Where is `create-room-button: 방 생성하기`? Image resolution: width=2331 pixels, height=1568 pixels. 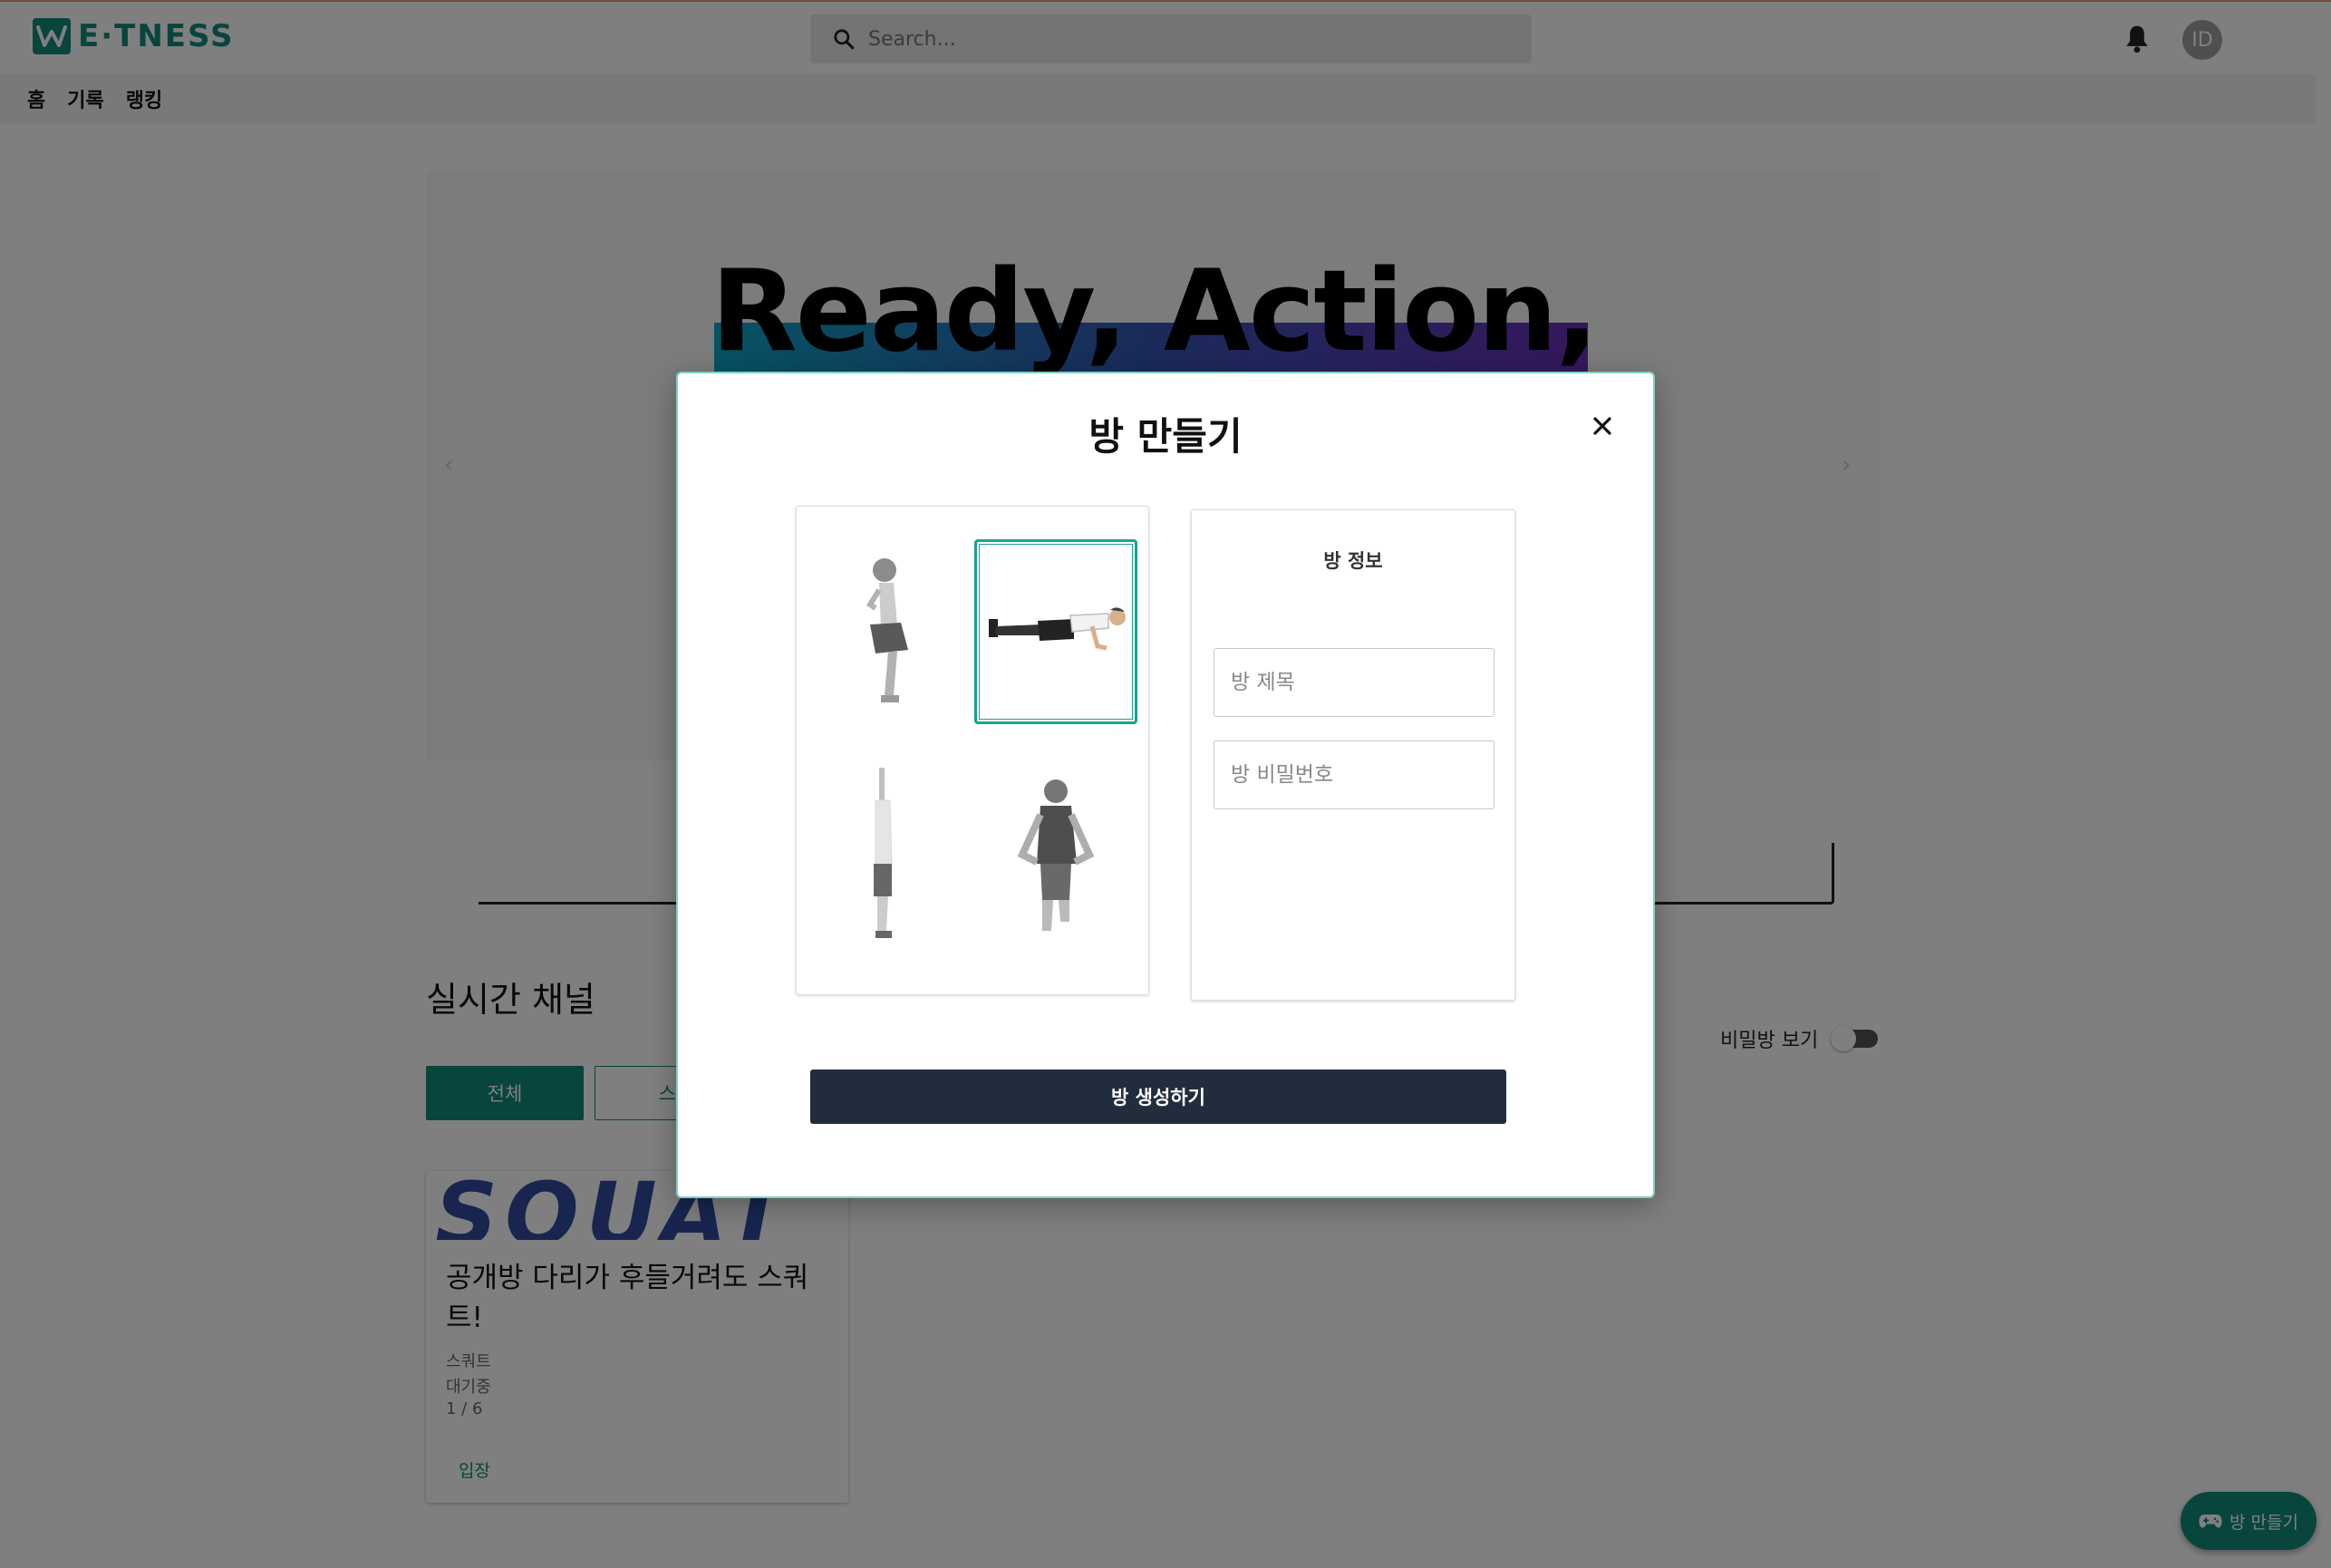
create-room-button: 방 생성하기 is located at coordinates (1158, 1097).